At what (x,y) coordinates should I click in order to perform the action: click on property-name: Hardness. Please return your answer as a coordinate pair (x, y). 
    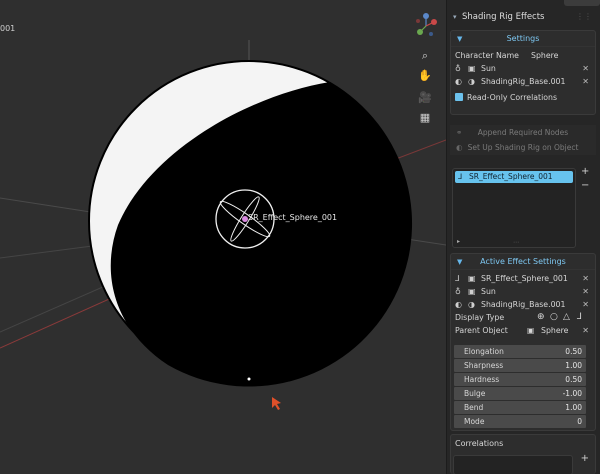
    Looking at the image, I should click on (482, 379).